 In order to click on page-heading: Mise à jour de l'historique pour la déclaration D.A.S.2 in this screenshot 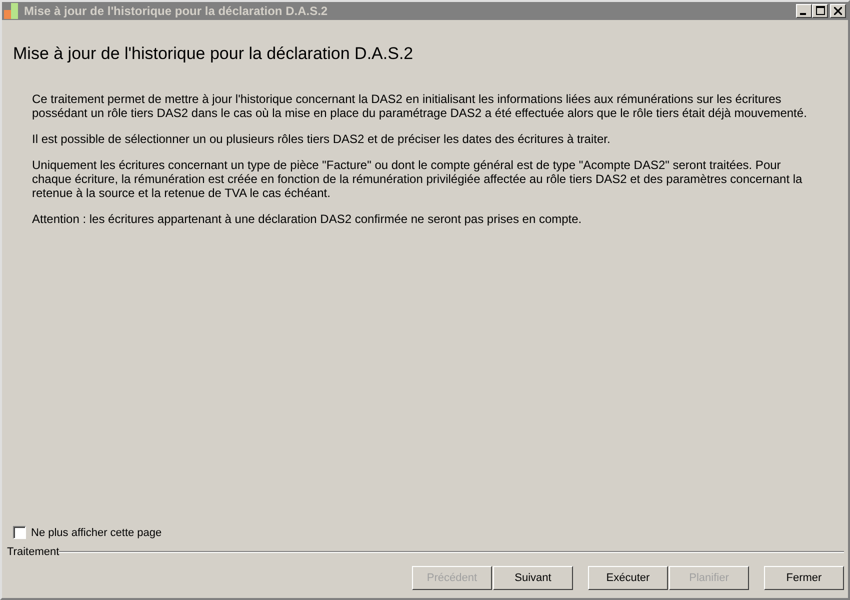, I will do `click(213, 54)`.